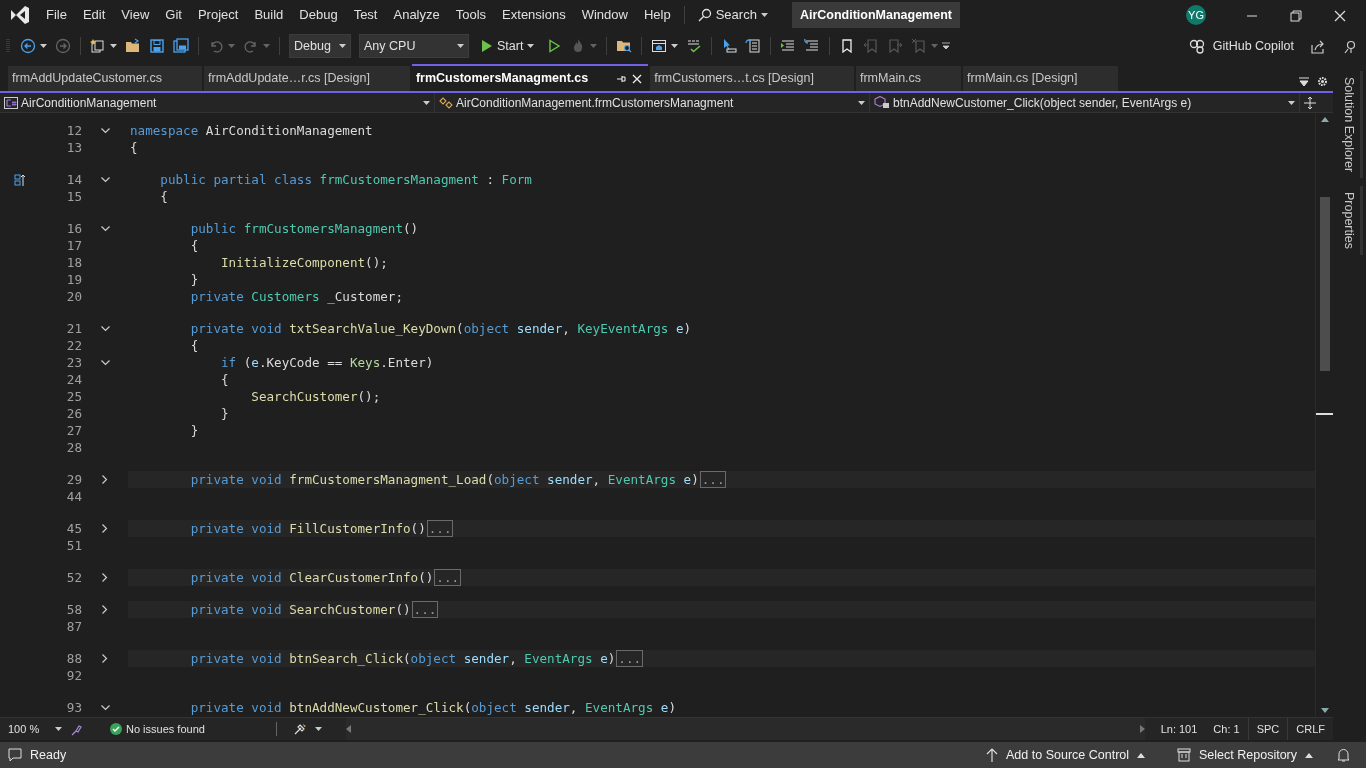 The image size is (1366, 768). I want to click on configuration-dropdown: Any CPU, so click(414, 46).